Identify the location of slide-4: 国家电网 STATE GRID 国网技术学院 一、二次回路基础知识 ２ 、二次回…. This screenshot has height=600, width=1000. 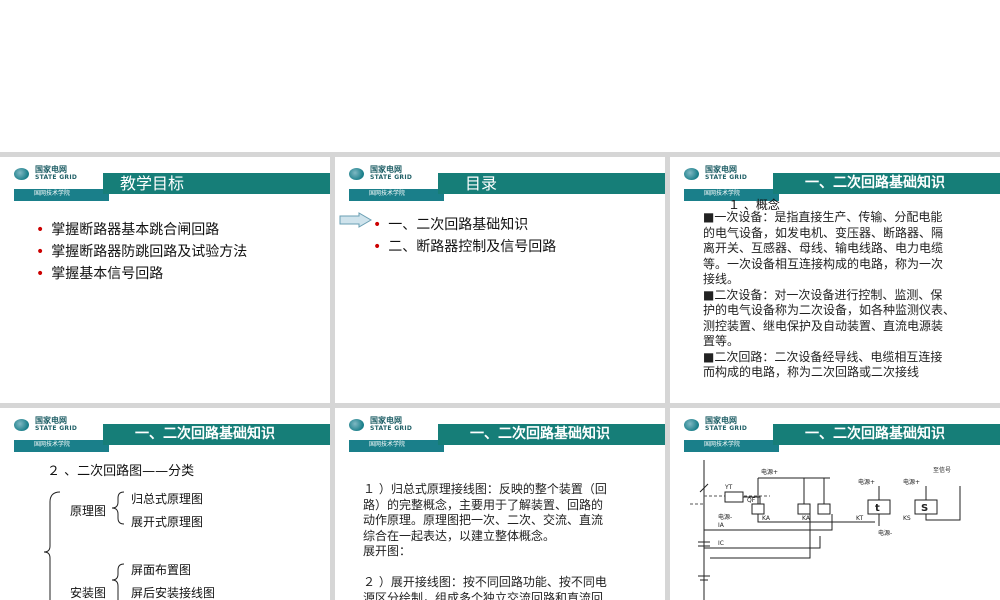
(165, 504).